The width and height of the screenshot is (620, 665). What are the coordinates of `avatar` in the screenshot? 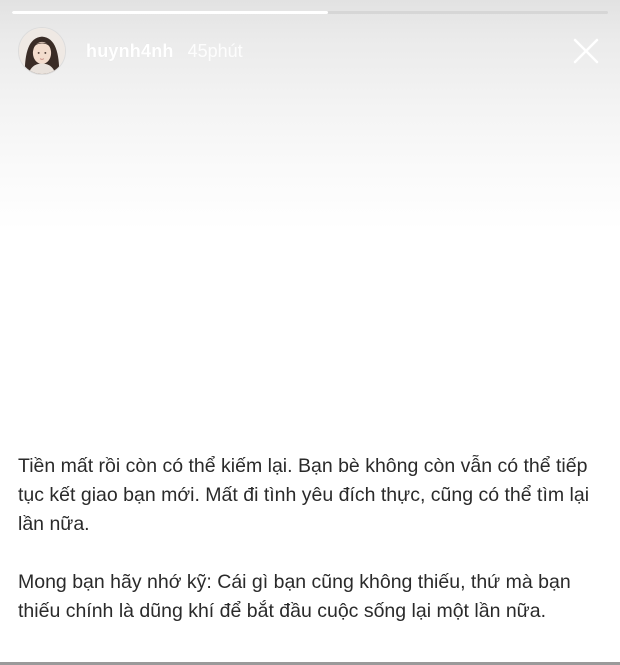 It's located at (42, 51).